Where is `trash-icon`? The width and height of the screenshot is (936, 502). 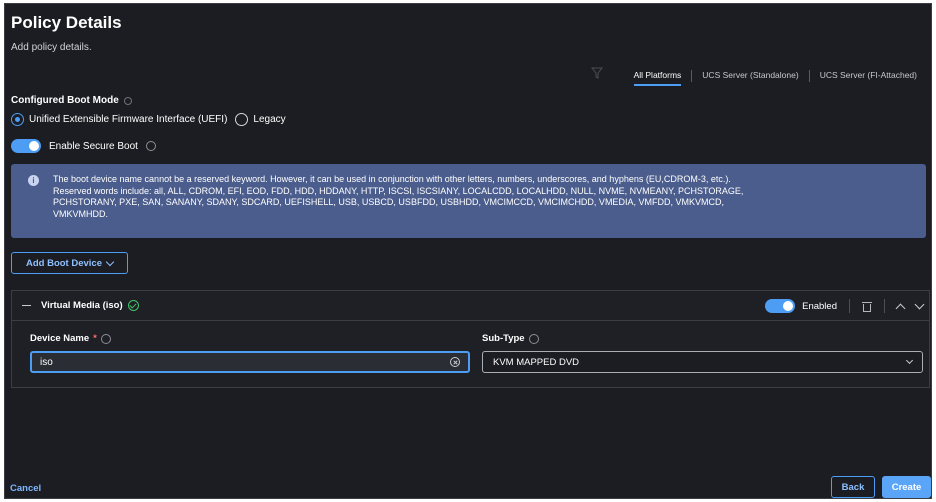 trash-icon is located at coordinates (867, 306).